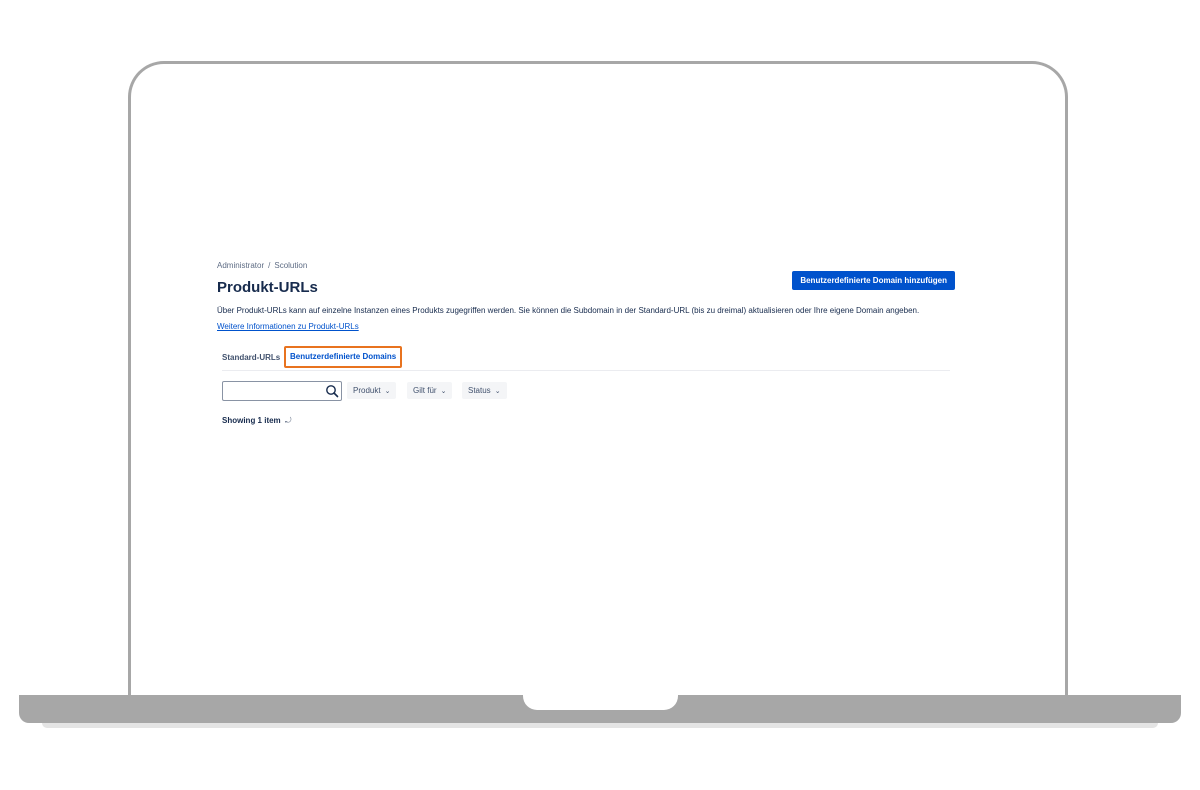  Describe the element at coordinates (267, 287) in the screenshot. I see `page-title: Produkt-URLs` at that location.